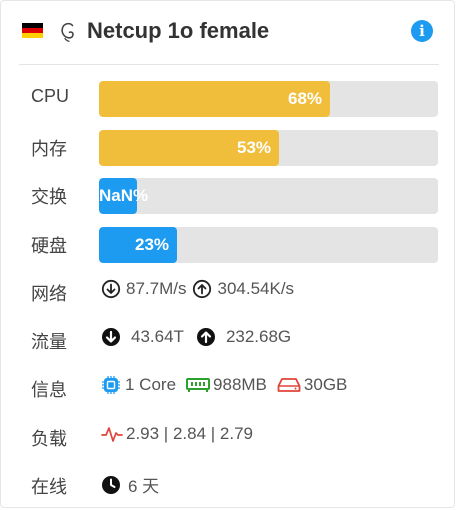 This screenshot has height=510, width=457. Describe the element at coordinates (258, 336) in the screenshot. I see `traffic-up-total: 232.68G` at that location.